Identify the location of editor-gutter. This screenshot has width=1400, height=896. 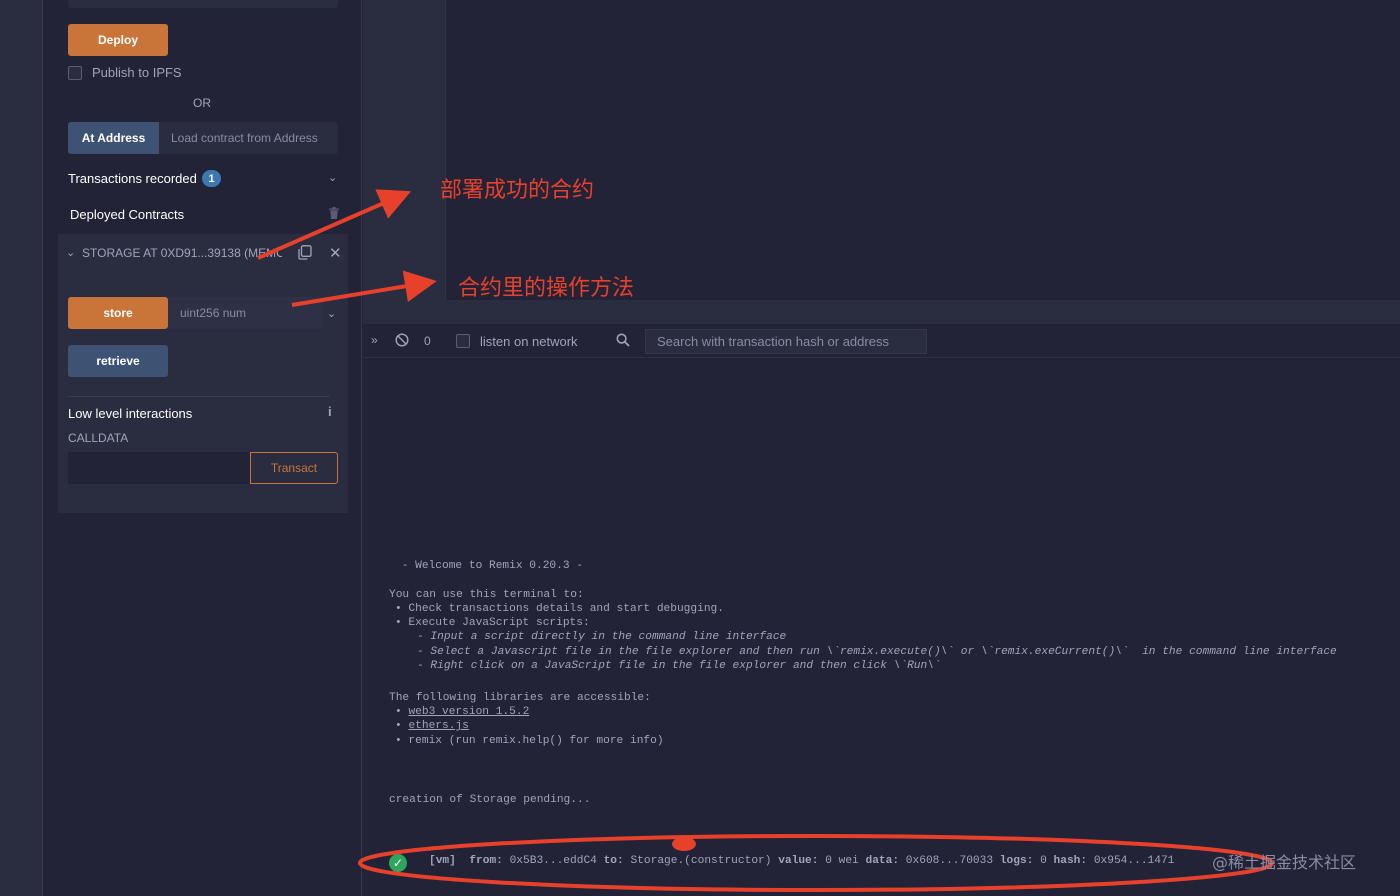
(404, 150).